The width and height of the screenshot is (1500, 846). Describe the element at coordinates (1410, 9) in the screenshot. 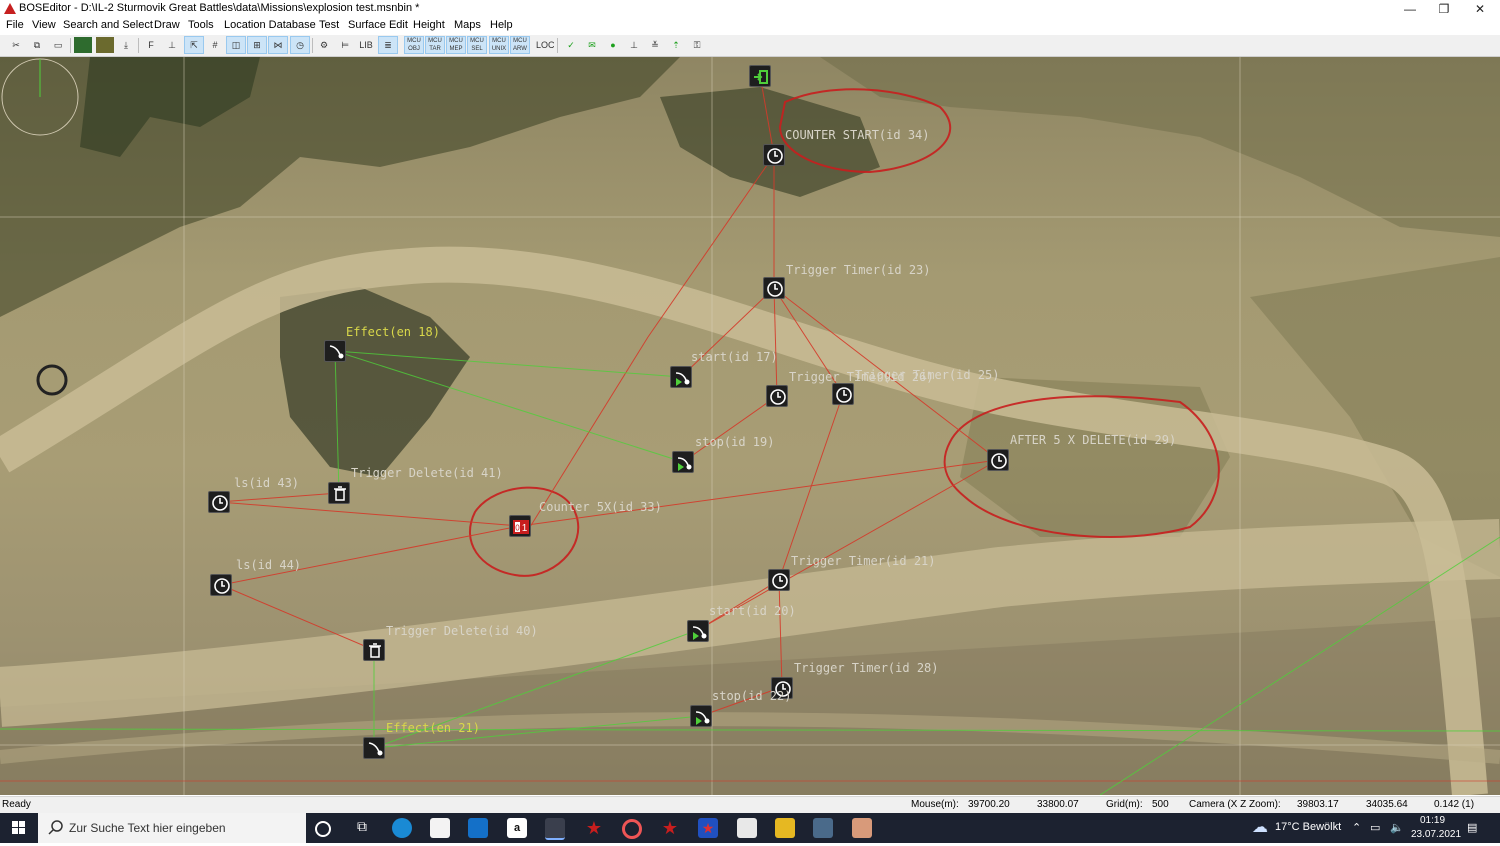

I see `minimize-button: —` at that location.